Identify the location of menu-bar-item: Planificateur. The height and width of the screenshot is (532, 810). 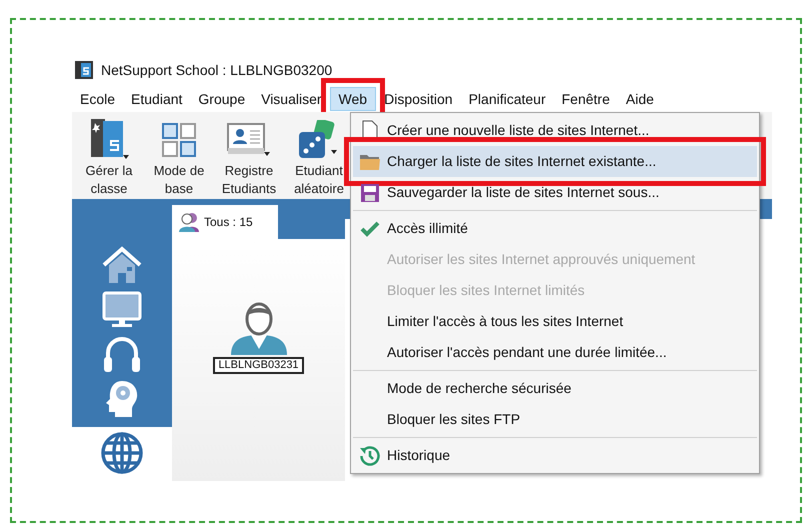
(507, 99).